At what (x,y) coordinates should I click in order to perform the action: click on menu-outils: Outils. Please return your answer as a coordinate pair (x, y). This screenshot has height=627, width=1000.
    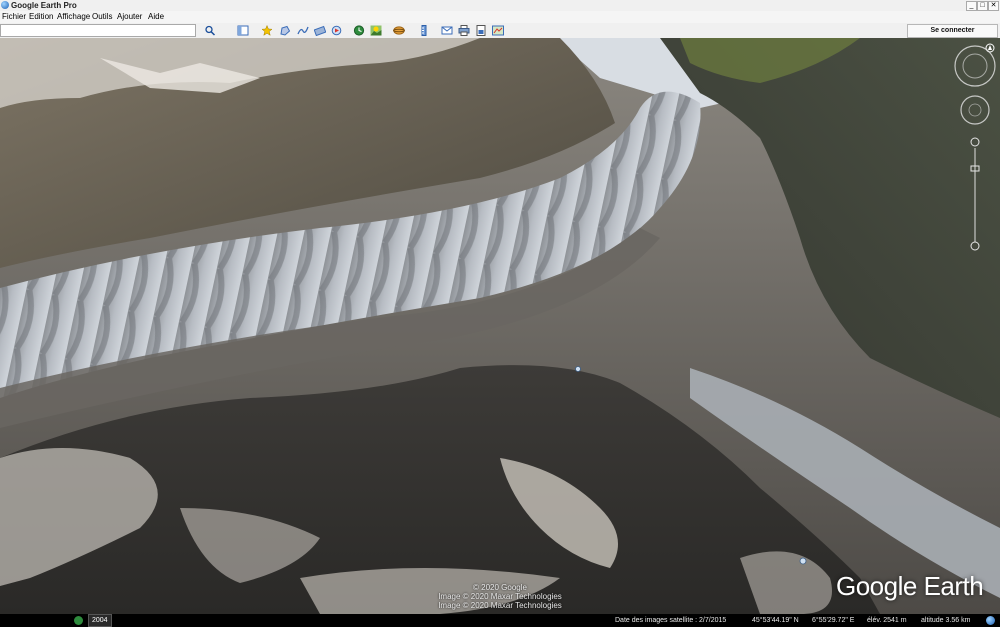
    Looking at the image, I should click on (102, 17).